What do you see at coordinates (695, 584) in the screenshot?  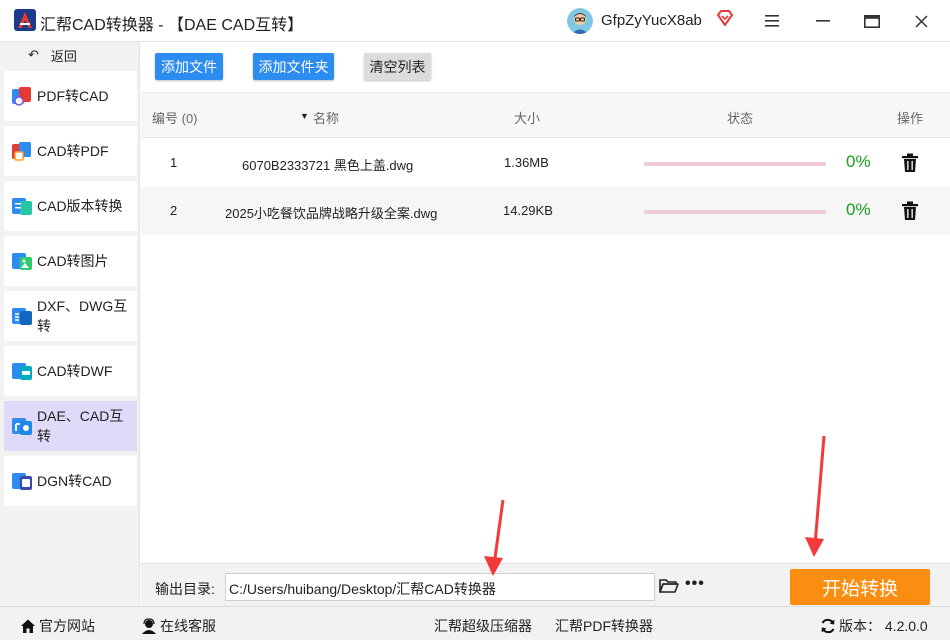 I see `more-options-icon: •••` at bounding box center [695, 584].